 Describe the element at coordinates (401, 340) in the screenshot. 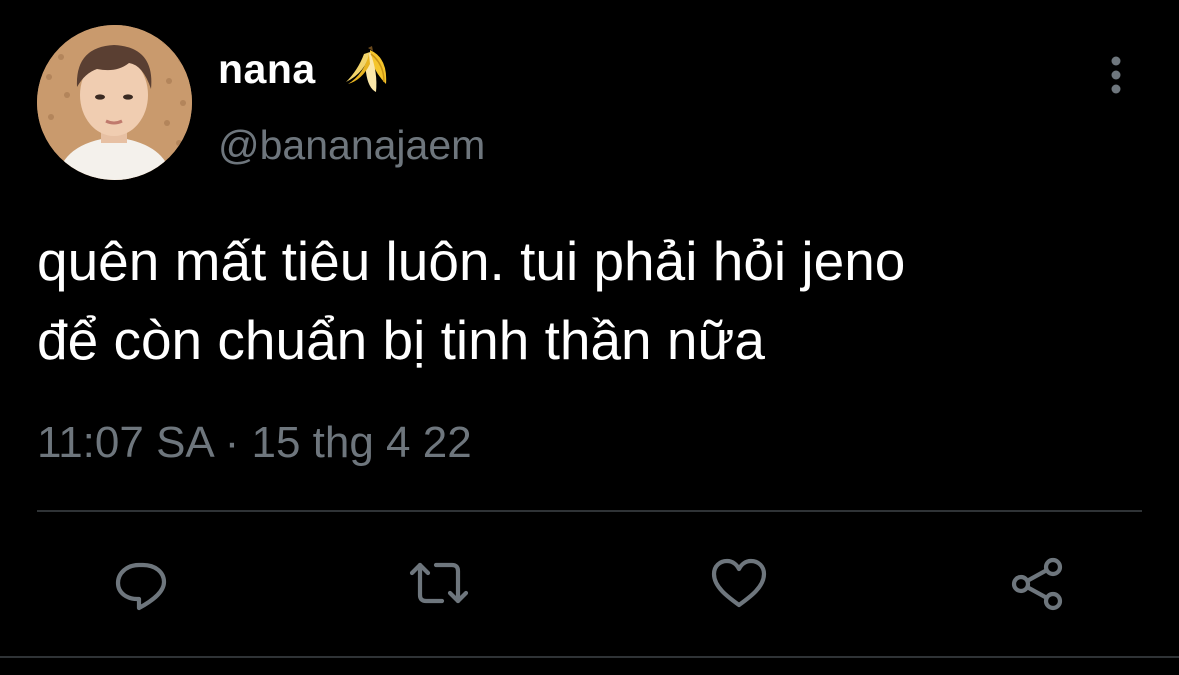

I see `tweet-text-line: để còn chuẩn bị tinh thần nữa` at that location.